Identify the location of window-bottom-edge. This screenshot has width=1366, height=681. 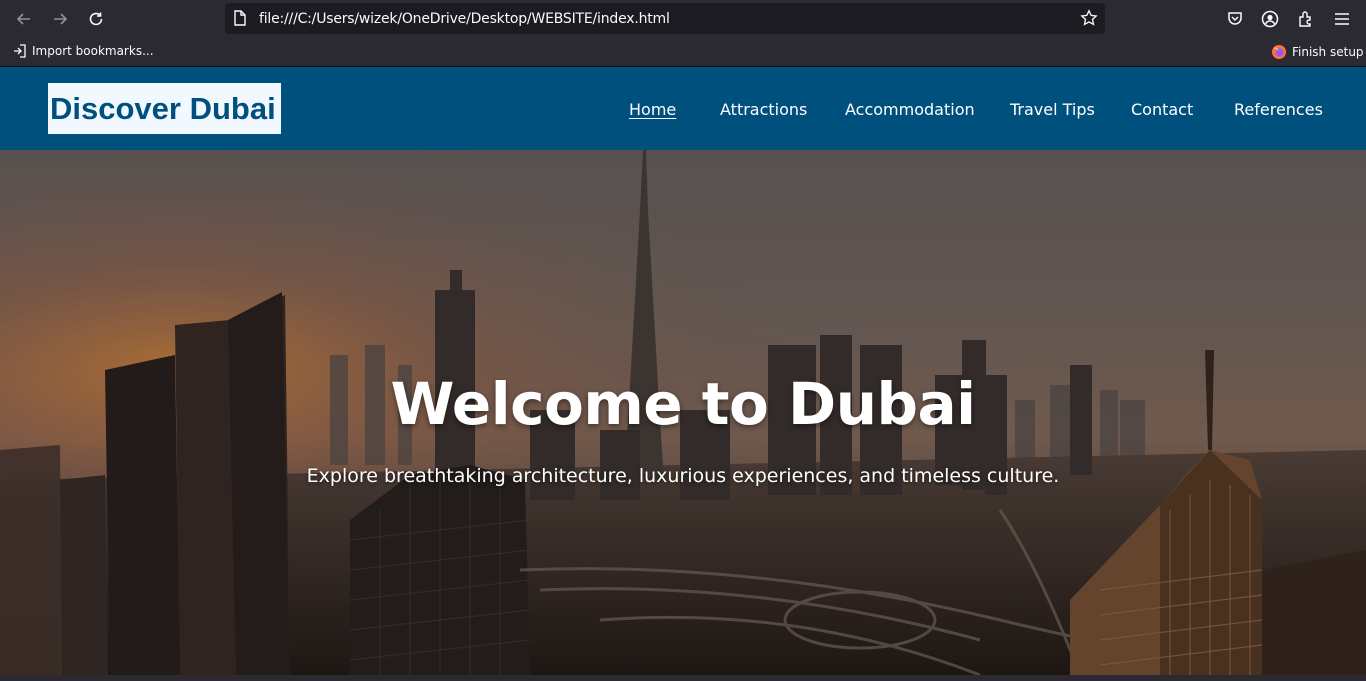
(683, 678).